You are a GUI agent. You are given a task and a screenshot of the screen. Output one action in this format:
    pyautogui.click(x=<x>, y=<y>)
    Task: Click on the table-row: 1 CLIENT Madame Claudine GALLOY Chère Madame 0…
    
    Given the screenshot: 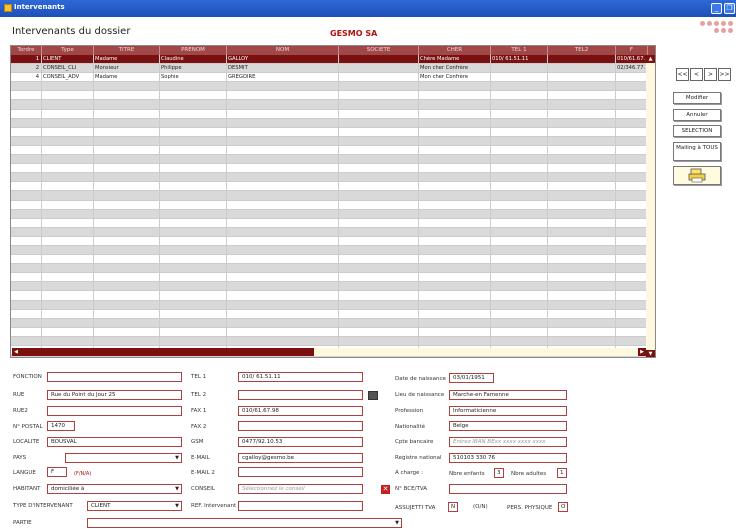 What is the action you would take?
    pyautogui.click(x=329, y=60)
    